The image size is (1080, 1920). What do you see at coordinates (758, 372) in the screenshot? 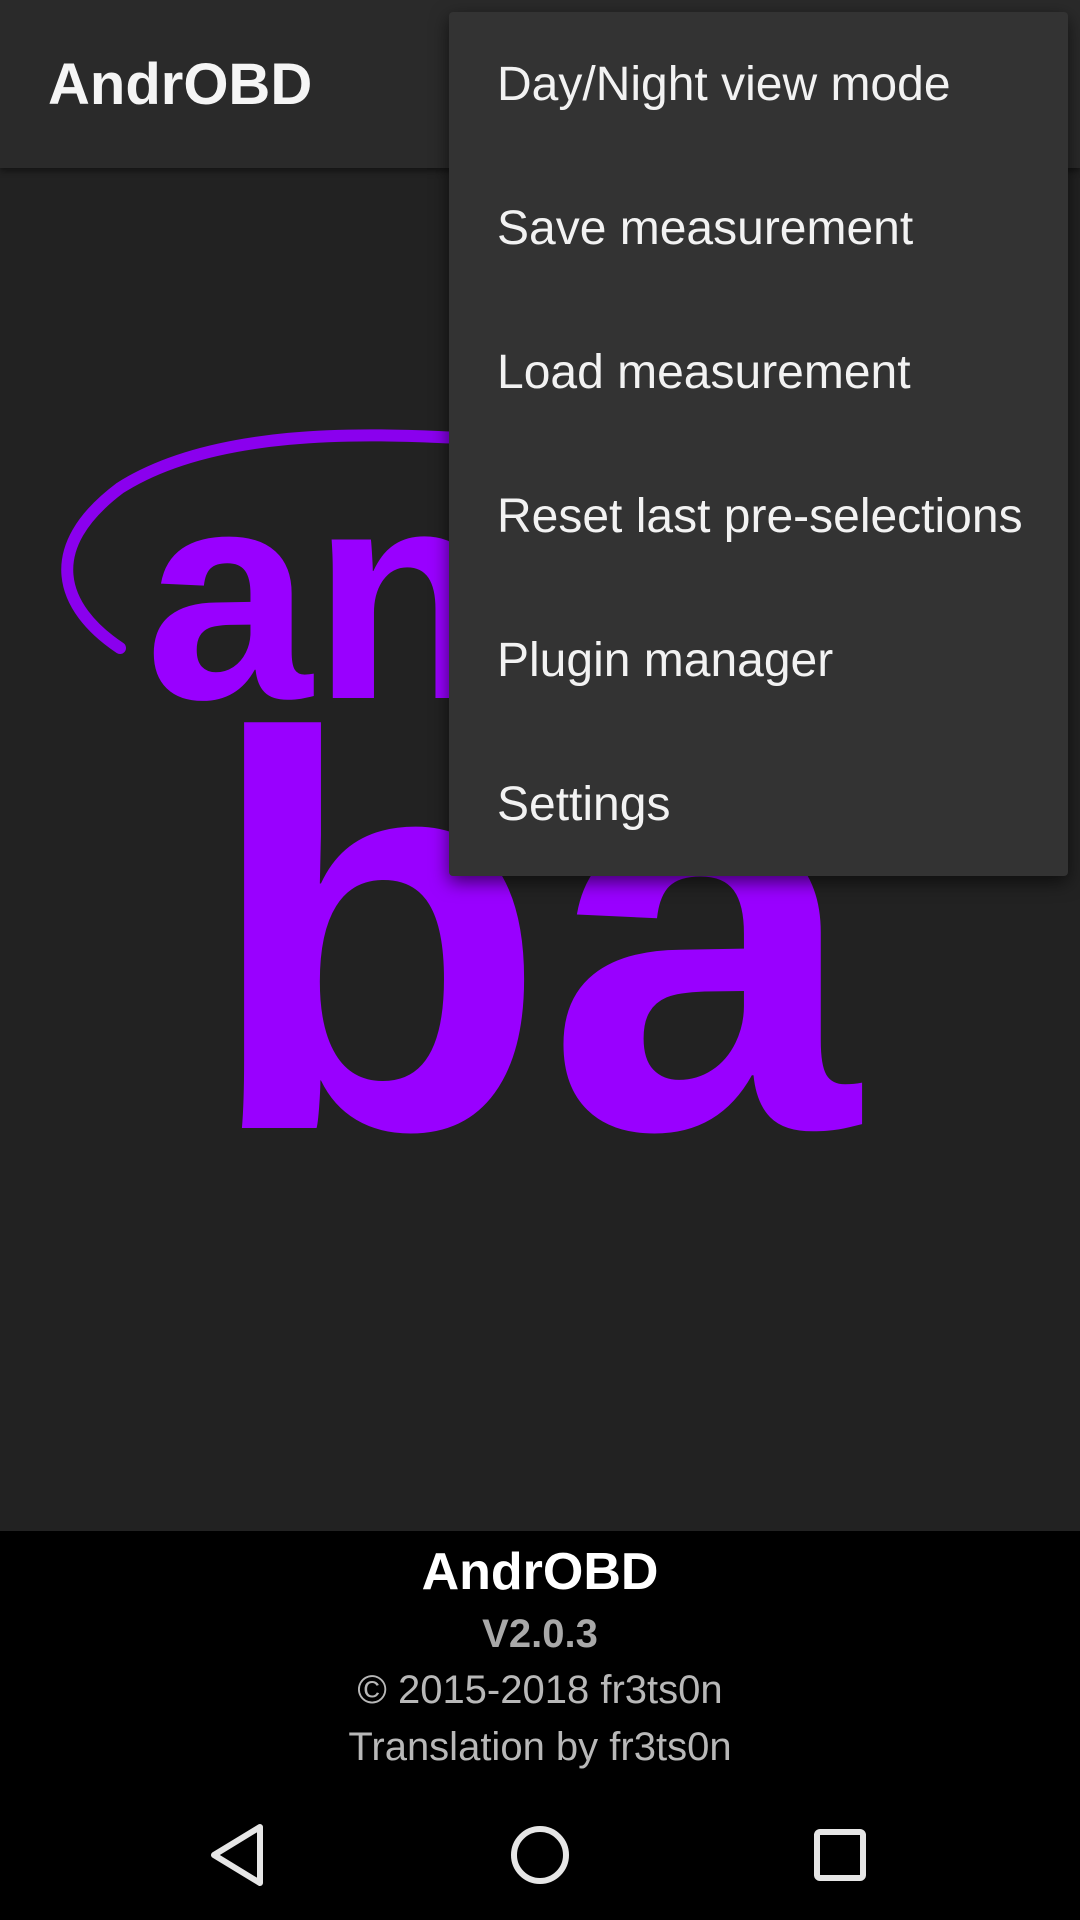
I see `menu-item-load-measurement: Load measurement` at bounding box center [758, 372].